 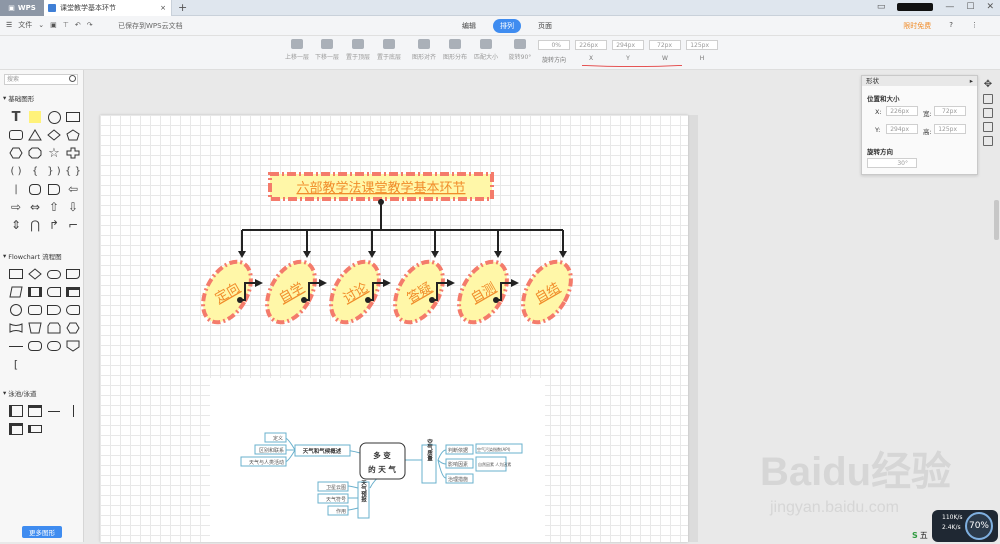 What do you see at coordinates (78, 25) in the screenshot?
I see `undo-icon: ↶` at bounding box center [78, 25].